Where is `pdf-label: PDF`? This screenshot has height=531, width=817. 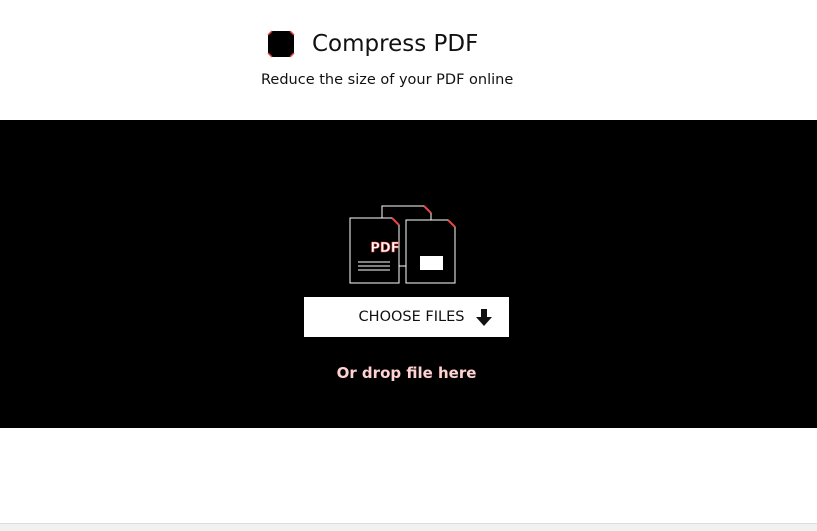 pdf-label: PDF is located at coordinates (384, 248).